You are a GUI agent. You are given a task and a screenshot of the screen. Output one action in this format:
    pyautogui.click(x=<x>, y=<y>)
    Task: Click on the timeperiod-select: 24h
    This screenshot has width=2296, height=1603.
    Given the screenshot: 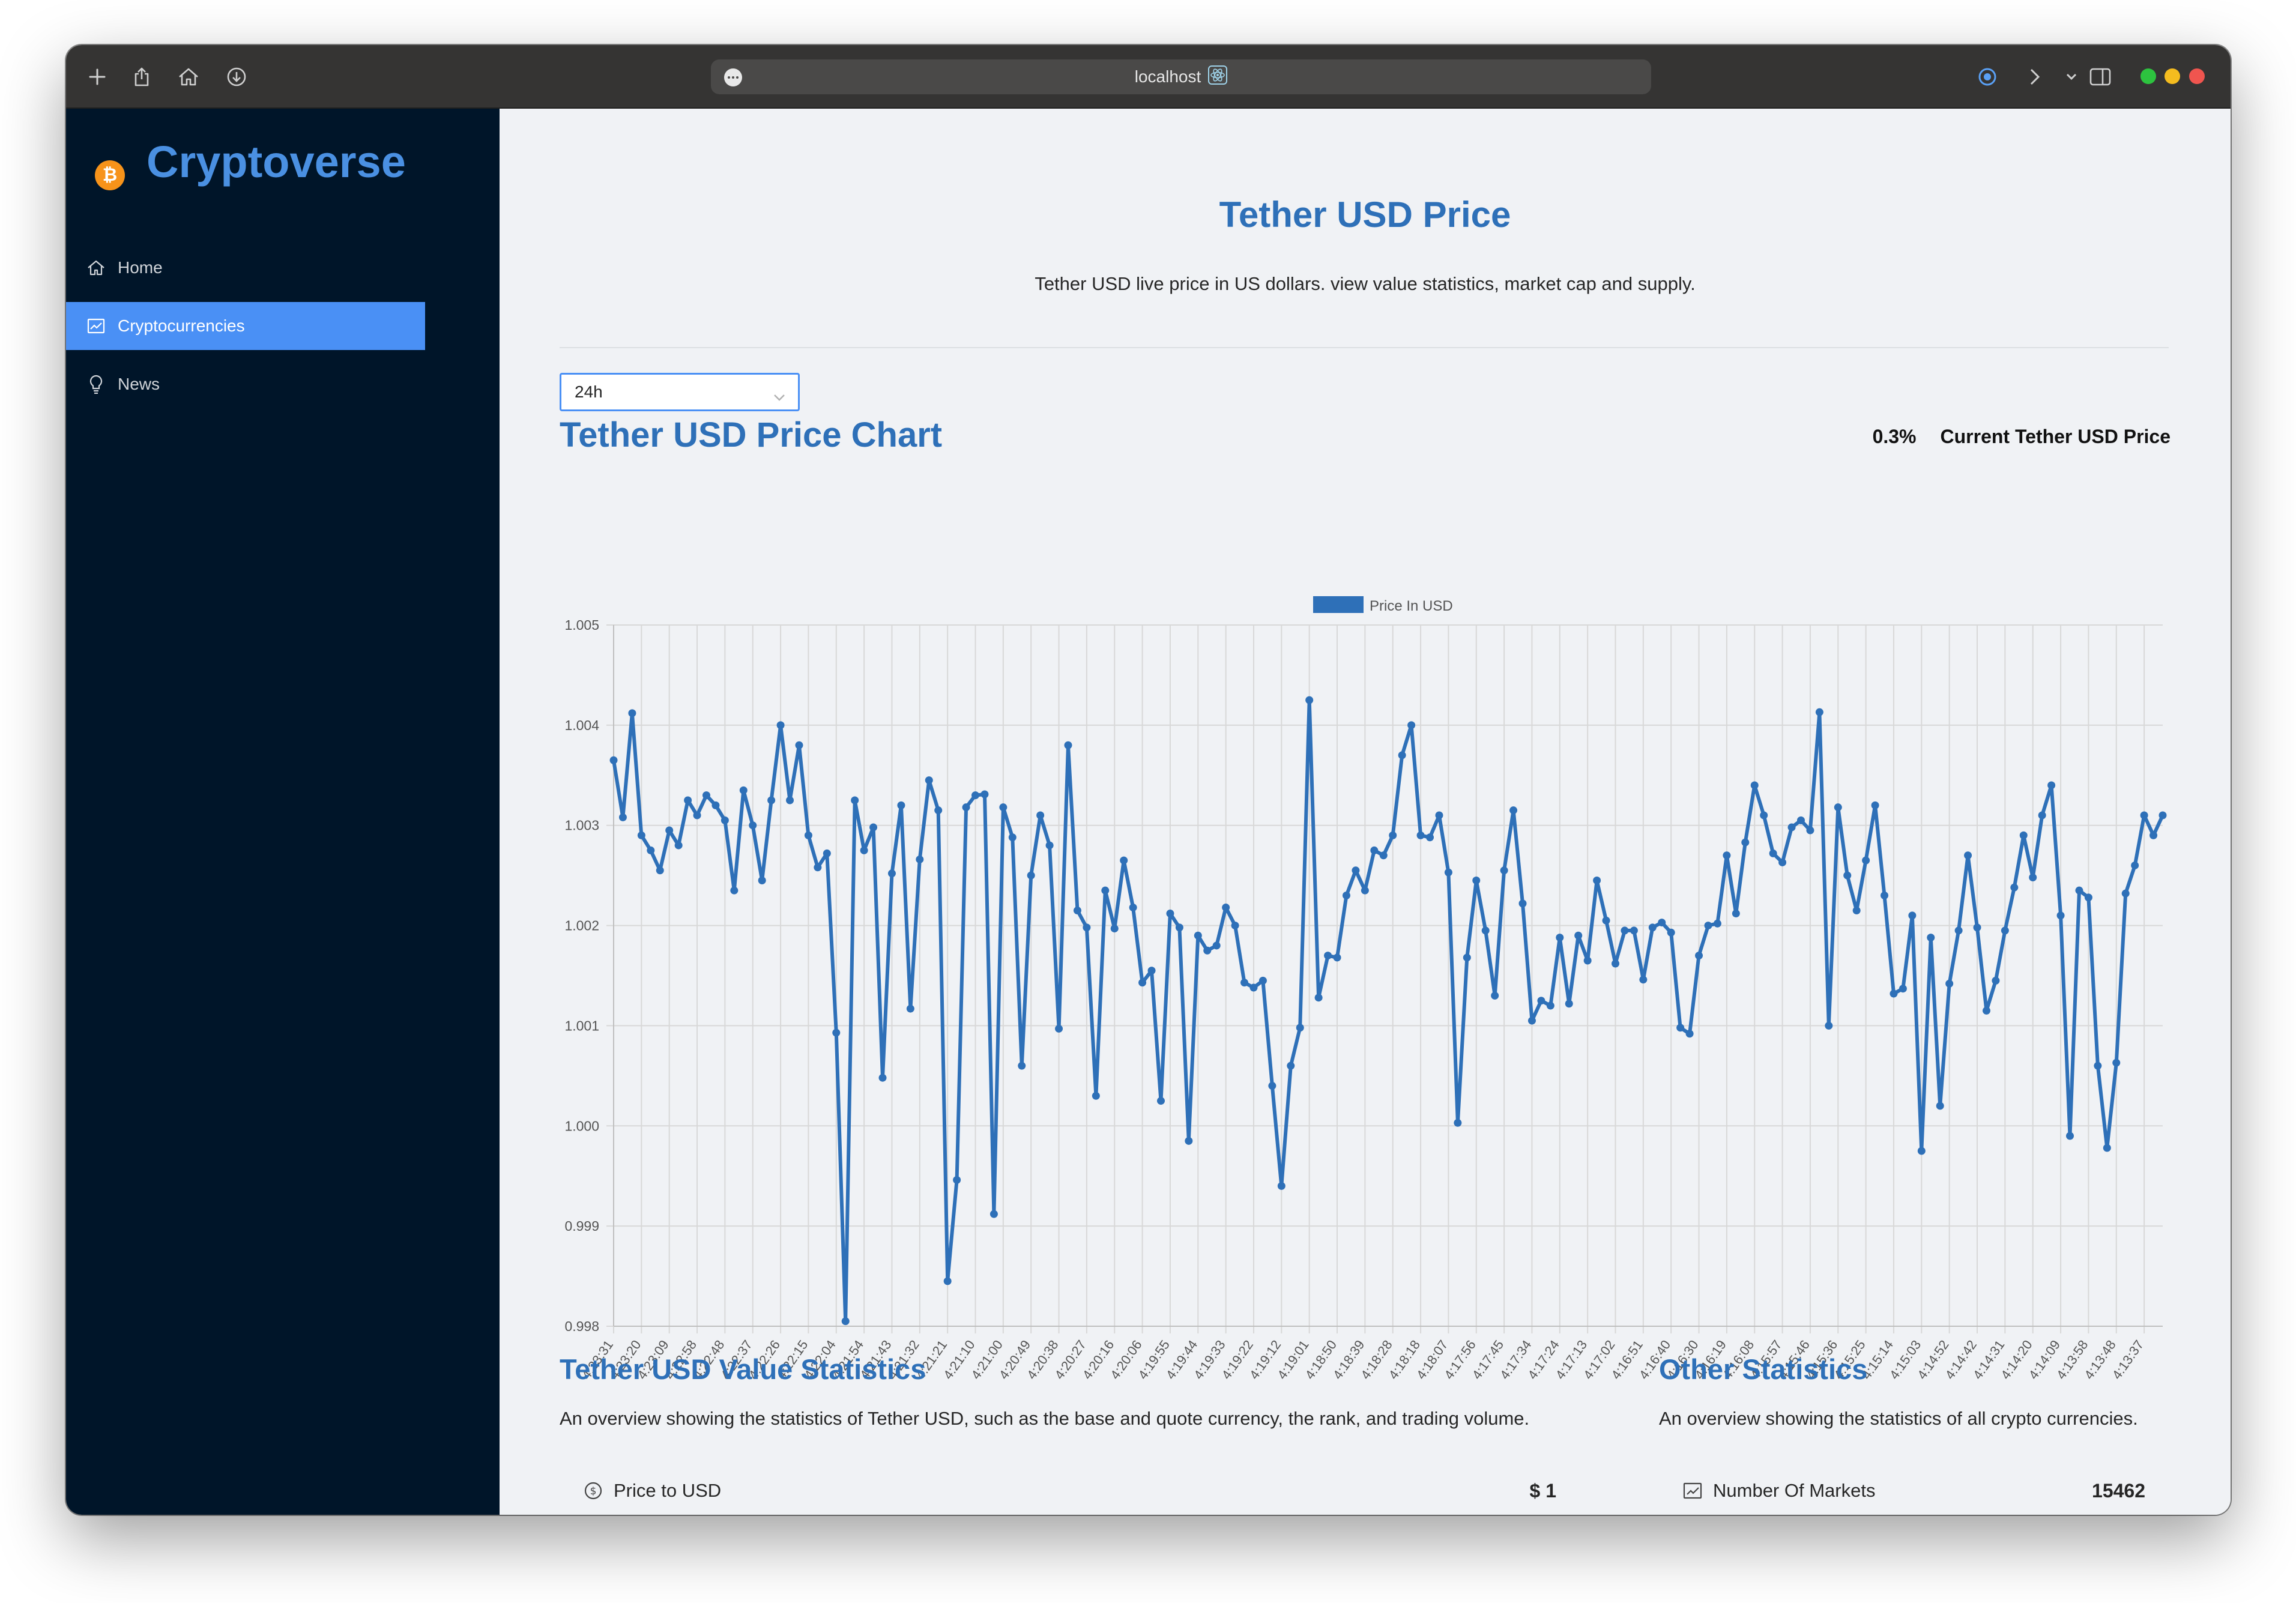 What is the action you would take?
    pyautogui.click(x=680, y=392)
    